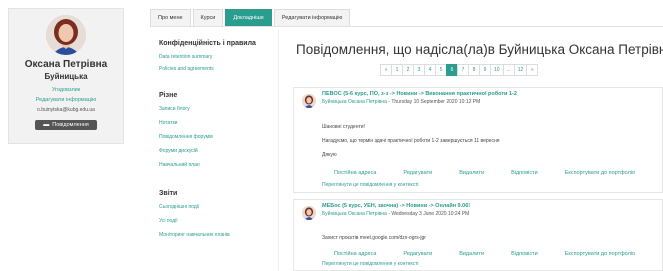 This screenshot has width=663, height=271. I want to click on profile-email: o.buinytska@kubg.edu.ua, so click(66, 110).